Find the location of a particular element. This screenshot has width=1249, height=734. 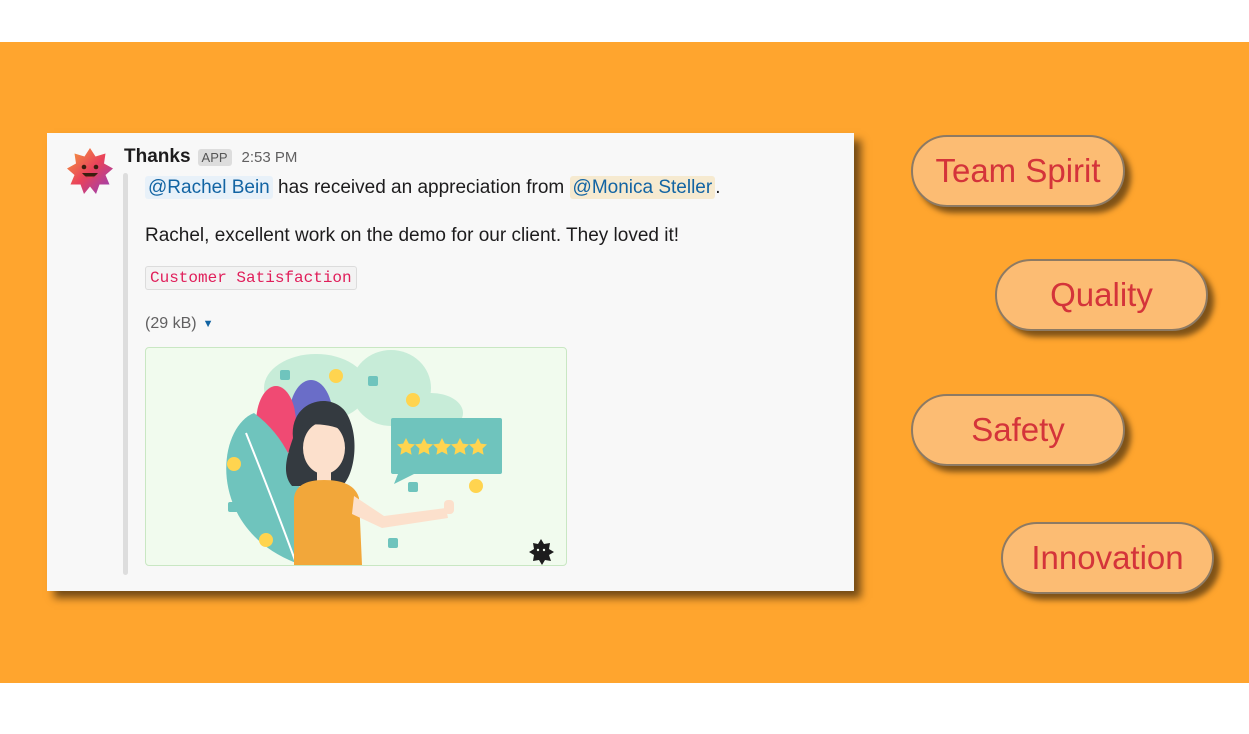

attachment-size-label: (29 kB) is located at coordinates (171, 323).